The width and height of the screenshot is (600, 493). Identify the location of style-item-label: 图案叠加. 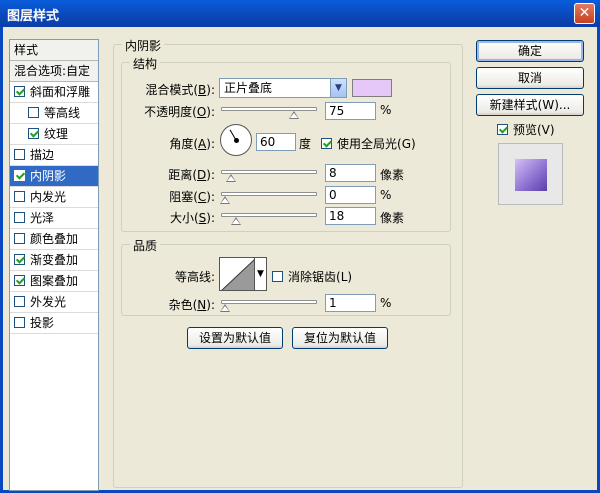
(54, 281).